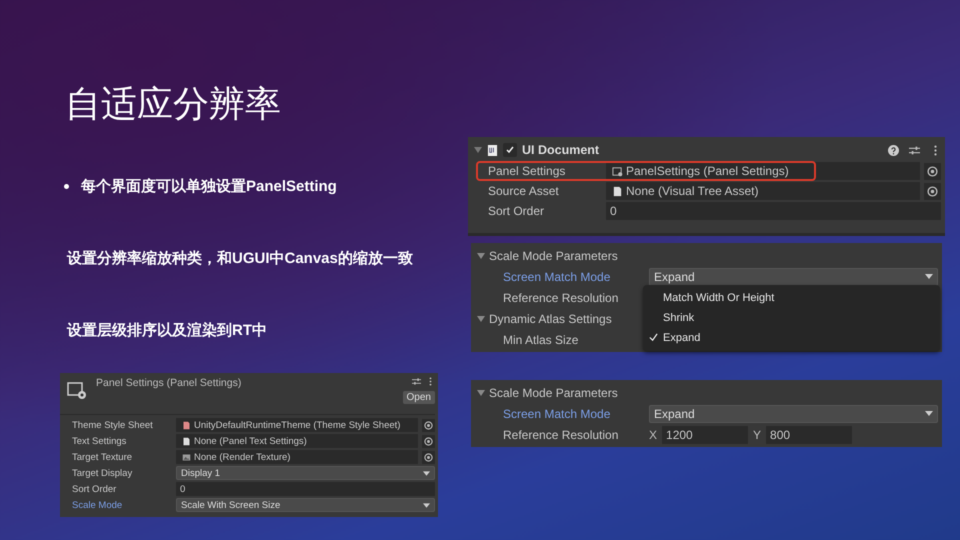 The height and width of the screenshot is (540, 960). Describe the element at coordinates (541, 339) in the screenshot. I see `field-label: Min Atlas Size` at that location.